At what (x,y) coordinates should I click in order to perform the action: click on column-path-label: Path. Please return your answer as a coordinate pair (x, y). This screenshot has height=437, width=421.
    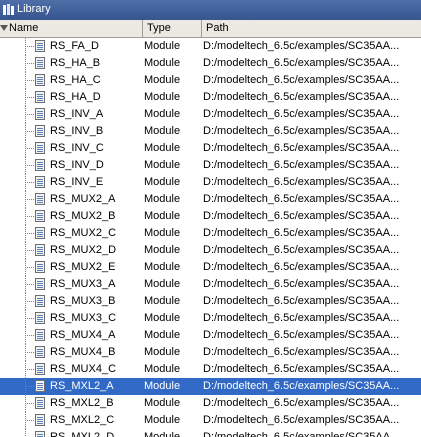
    Looking at the image, I should click on (217, 28).